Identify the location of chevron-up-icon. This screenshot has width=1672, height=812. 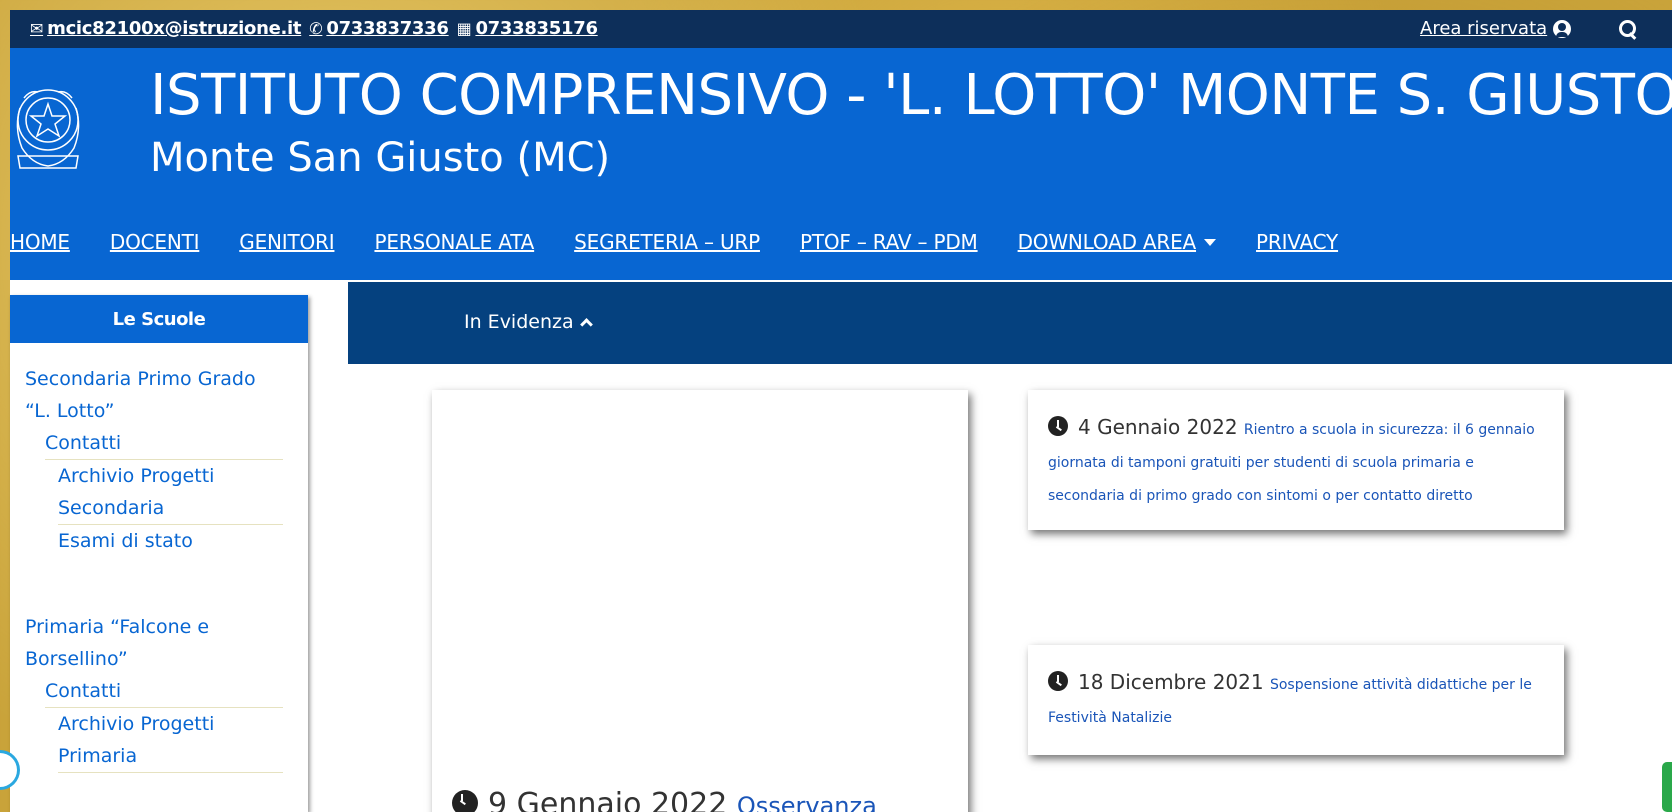
(586, 324).